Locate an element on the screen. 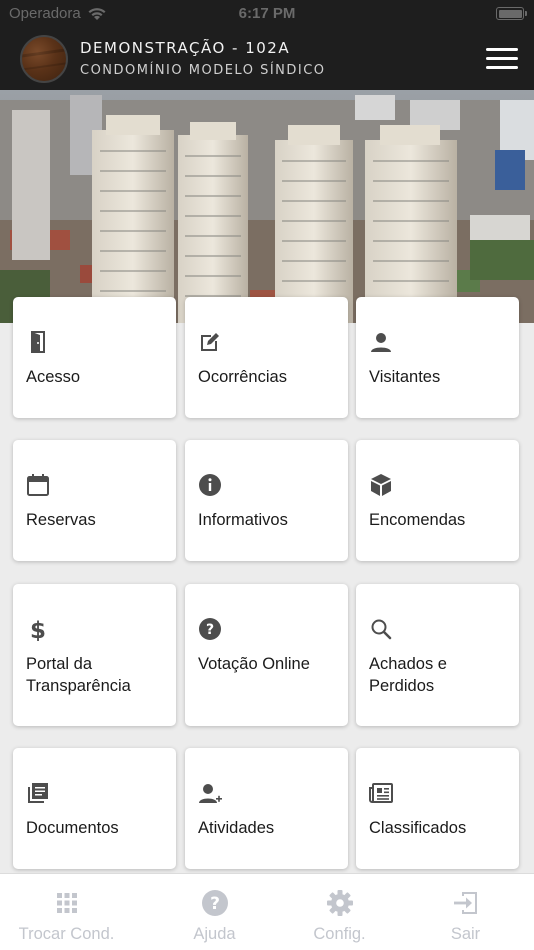 The width and height of the screenshot is (534, 950). tile-encomendas: Encomendas is located at coordinates (437, 500).